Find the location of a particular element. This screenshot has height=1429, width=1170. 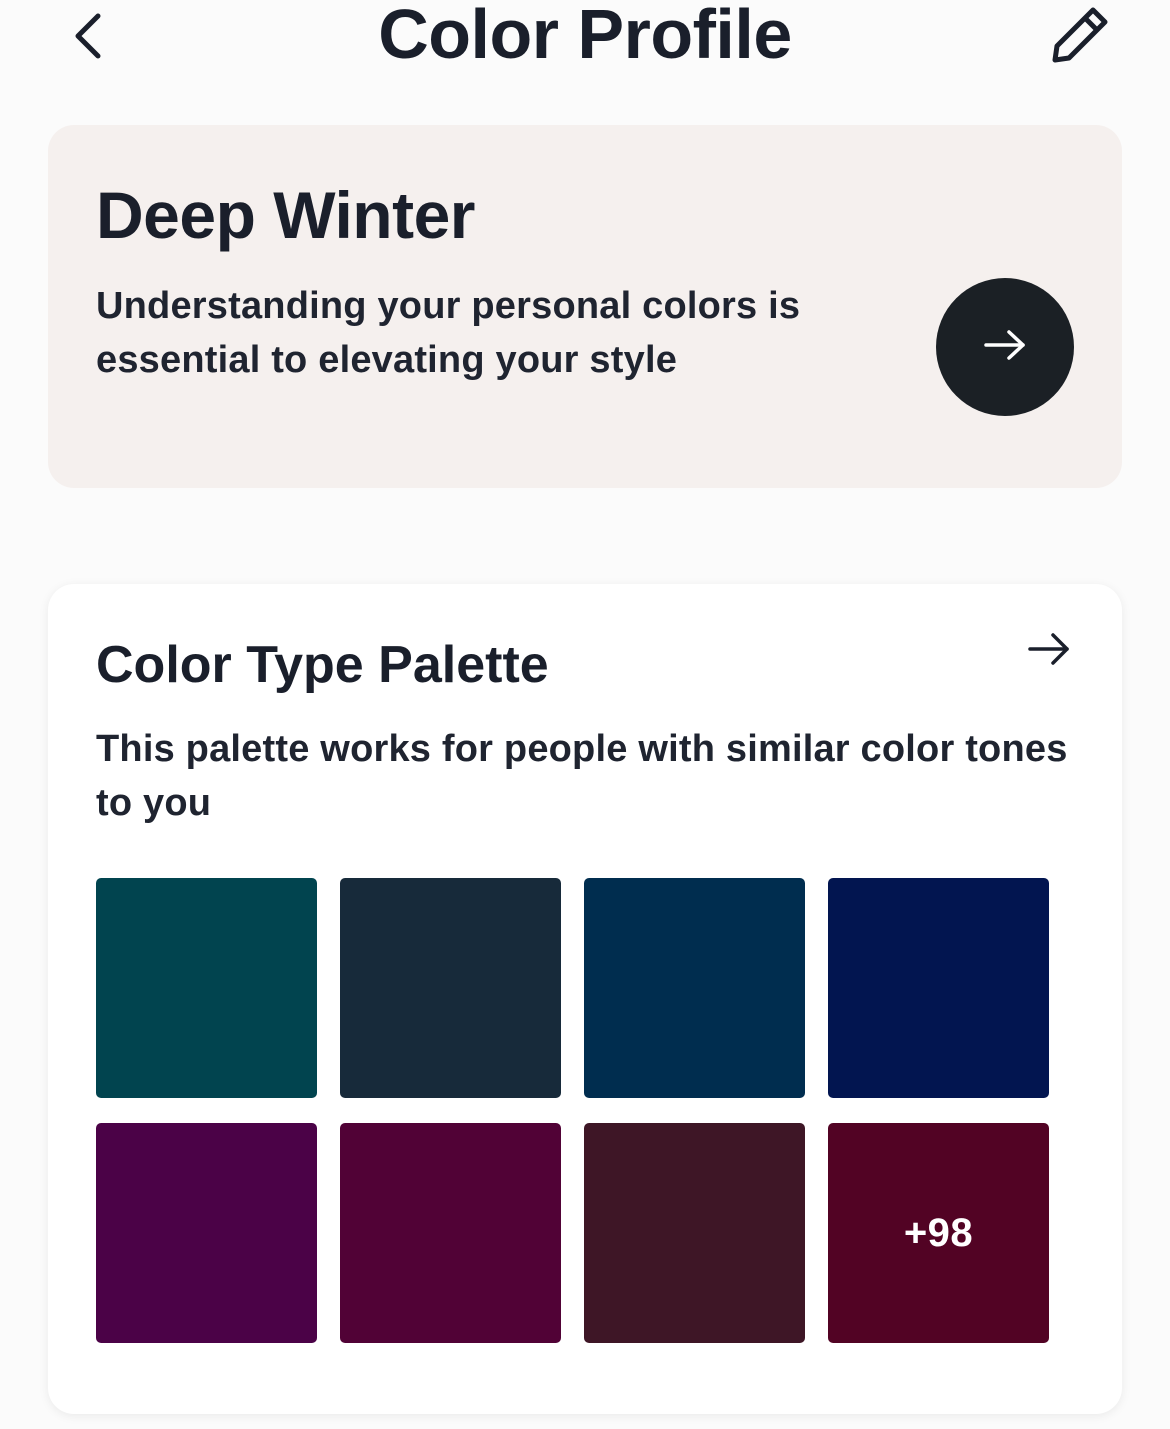

open-color-type-button is located at coordinates (1005, 347).